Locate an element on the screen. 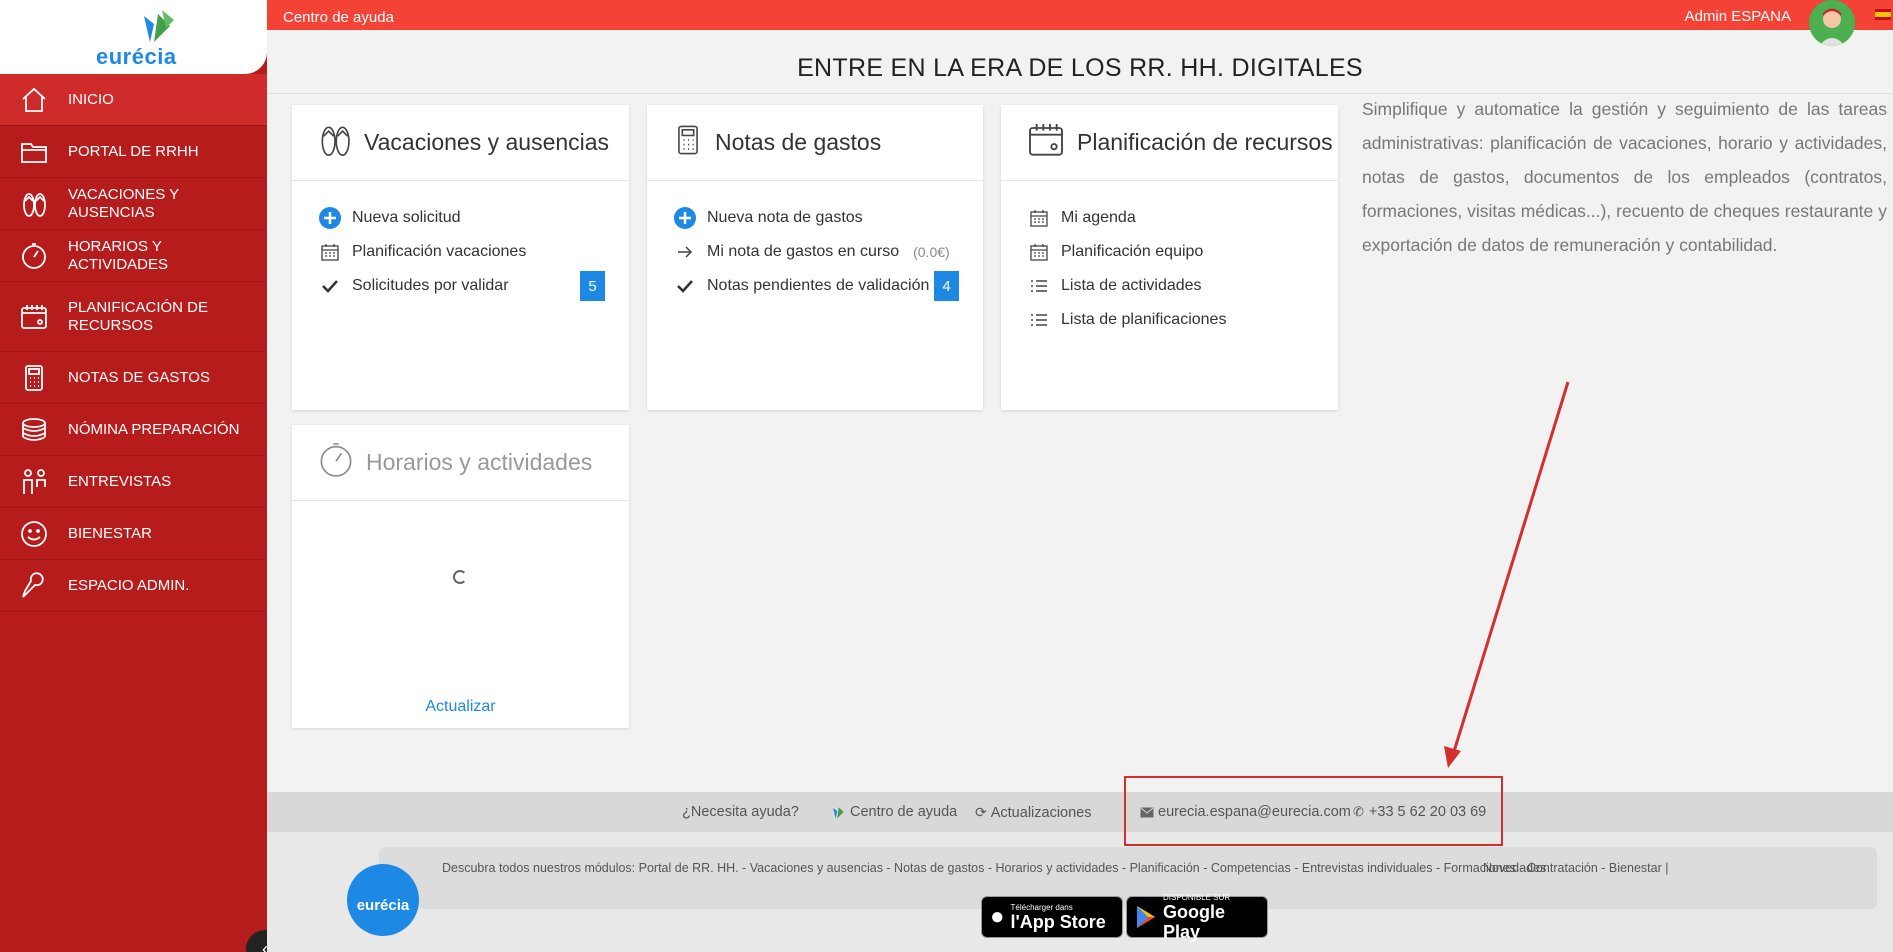 This screenshot has width=1893, height=952. spain-flag-icon is located at coordinates (1883, 14).